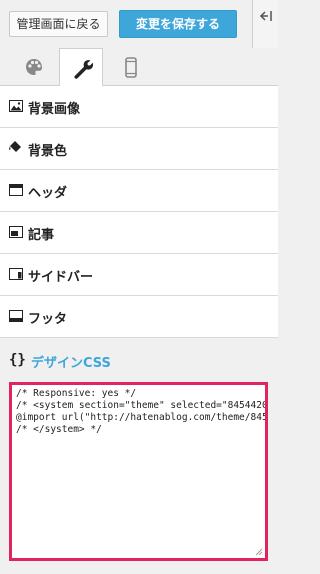 This screenshot has height=574, width=320. What do you see at coordinates (16, 232) in the screenshot?
I see `article-layout-icon` at bounding box center [16, 232].